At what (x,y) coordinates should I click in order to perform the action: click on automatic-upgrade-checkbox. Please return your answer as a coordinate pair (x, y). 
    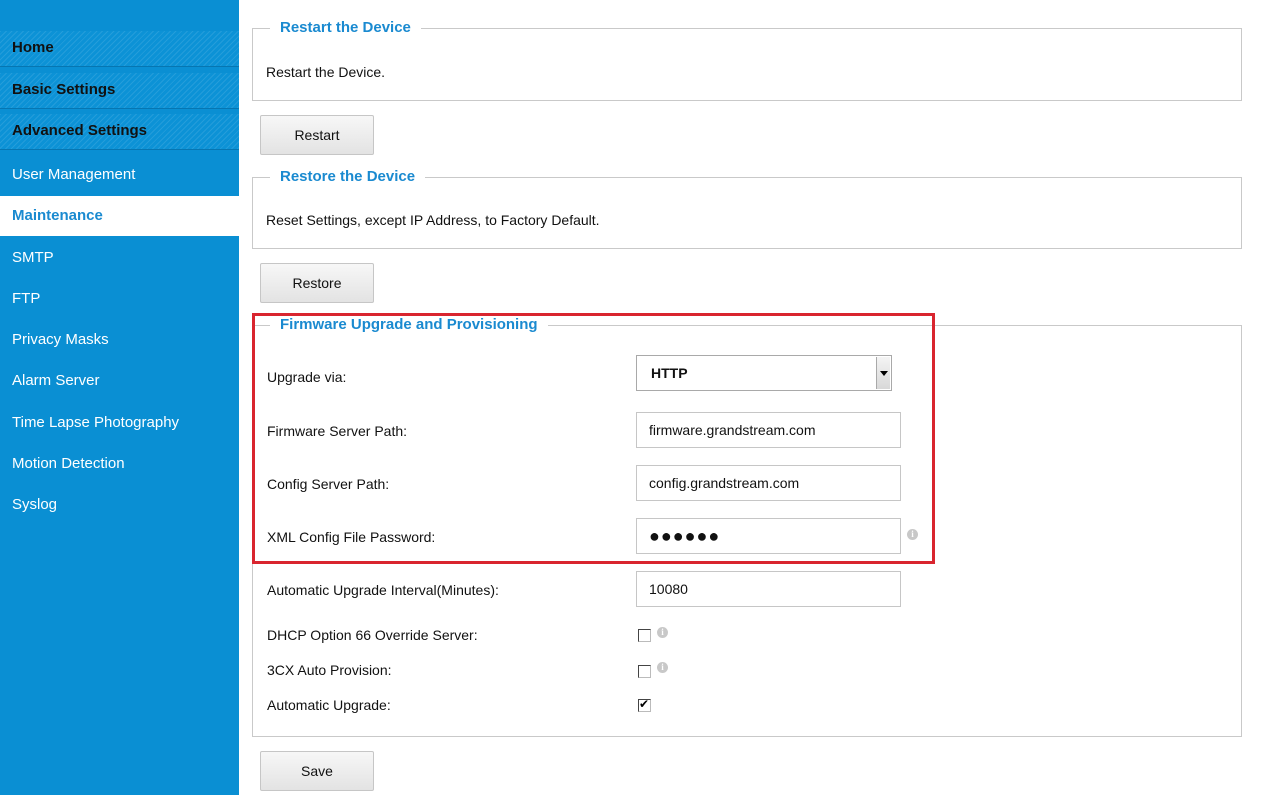
    Looking at the image, I should click on (644, 704).